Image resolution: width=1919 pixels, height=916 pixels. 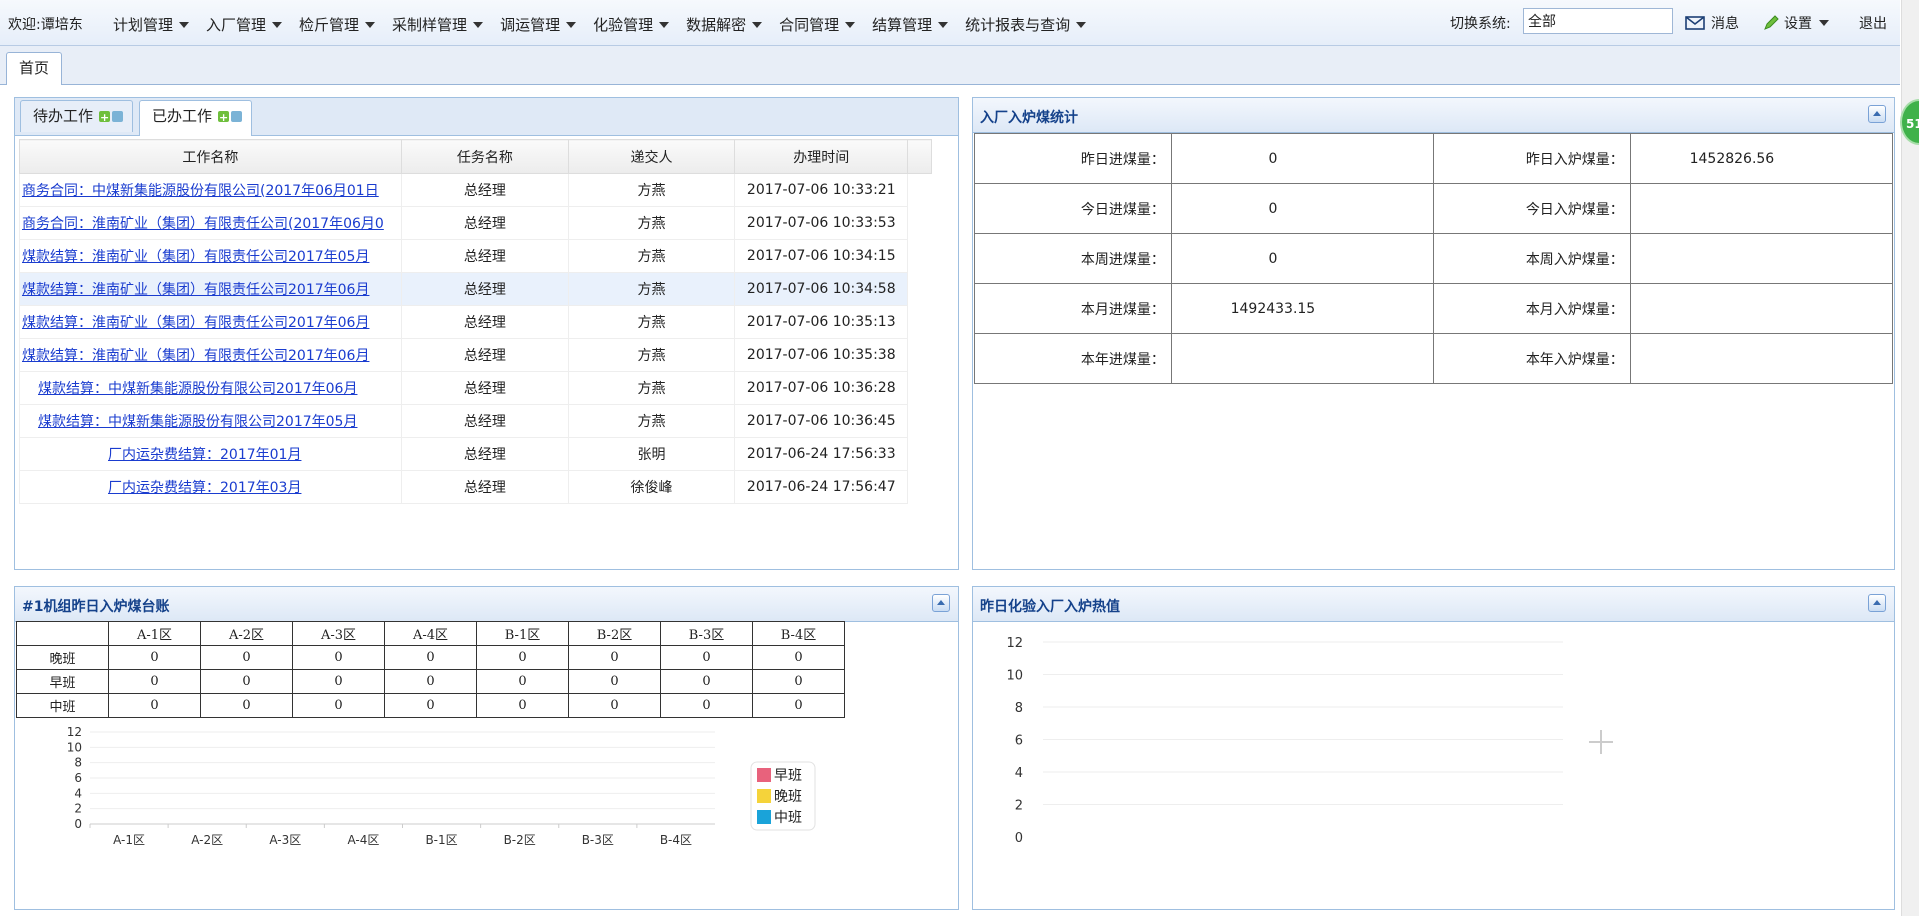 I want to click on work-name-link: 商务合同：淮南矿业（集团）有限责任公司(2017年06月0, so click(x=203, y=224).